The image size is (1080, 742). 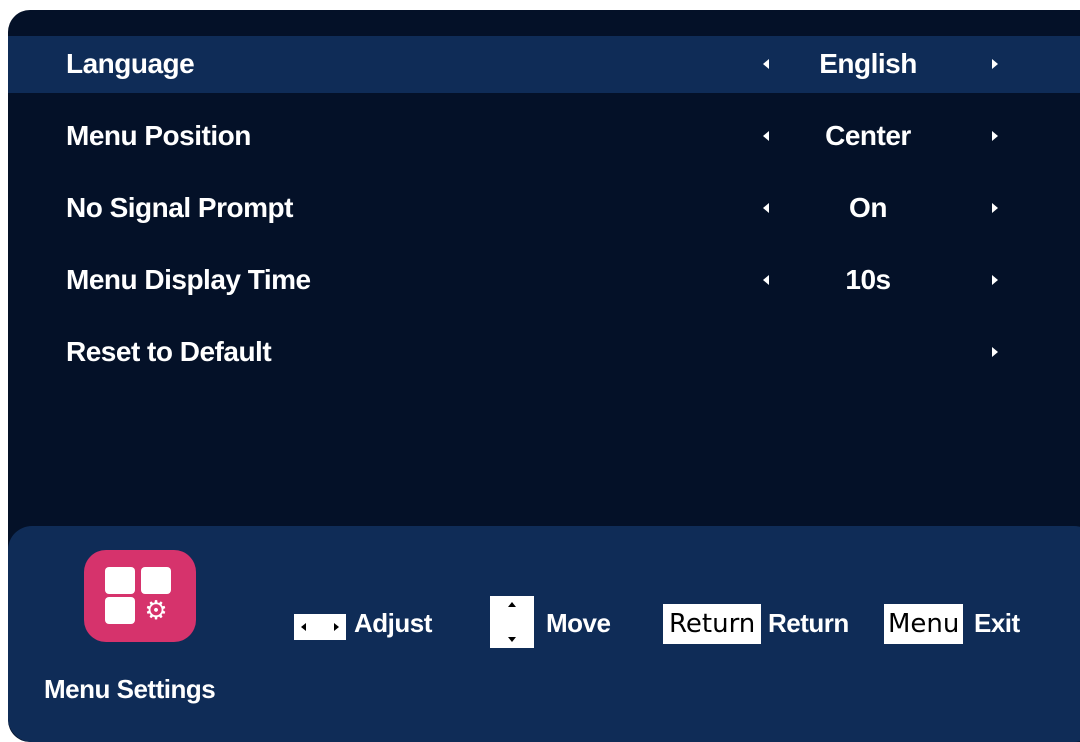 What do you see at coordinates (544, 136) in the screenshot?
I see `setting-row-menu-position: Menu Position Center` at bounding box center [544, 136].